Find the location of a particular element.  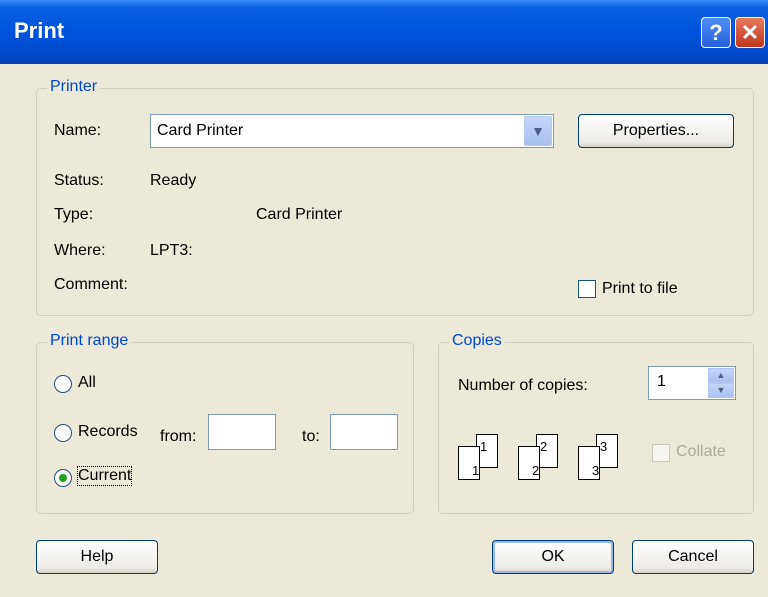

print-range-legend: Print range is located at coordinates (89, 341).